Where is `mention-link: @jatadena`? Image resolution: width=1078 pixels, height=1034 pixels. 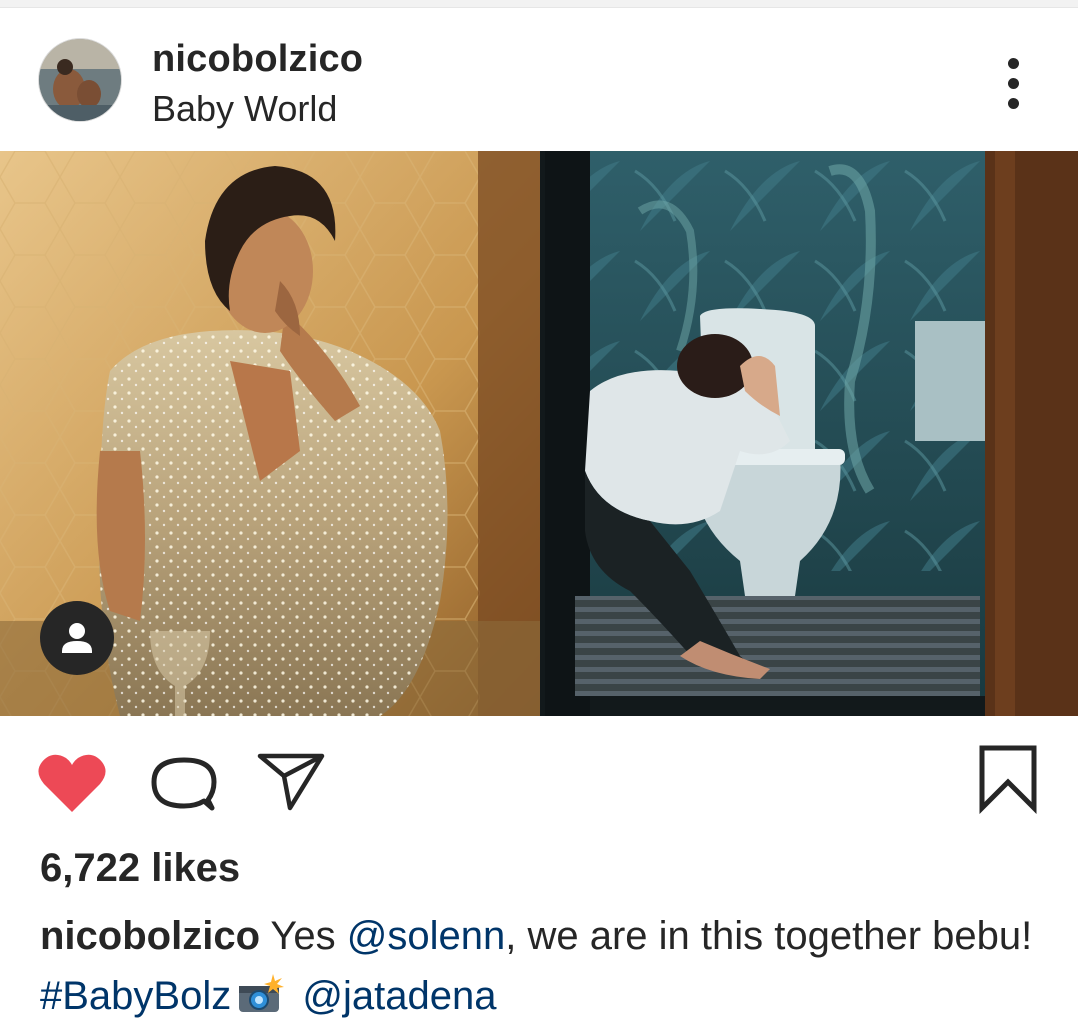 mention-link: @jatadena is located at coordinates (399, 996).